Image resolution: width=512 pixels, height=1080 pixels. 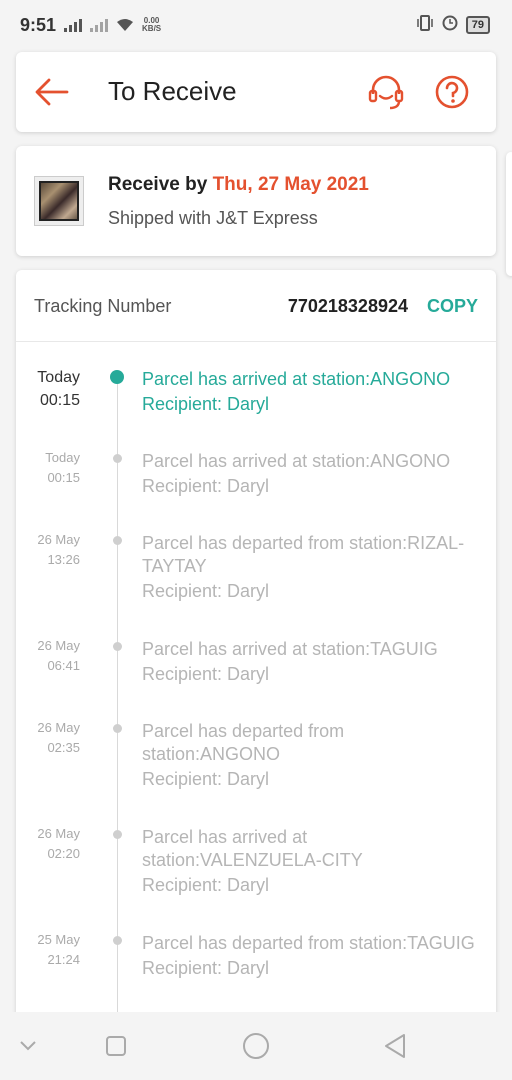 I want to click on nav-collapse-button, so click(x=28, y=1047).